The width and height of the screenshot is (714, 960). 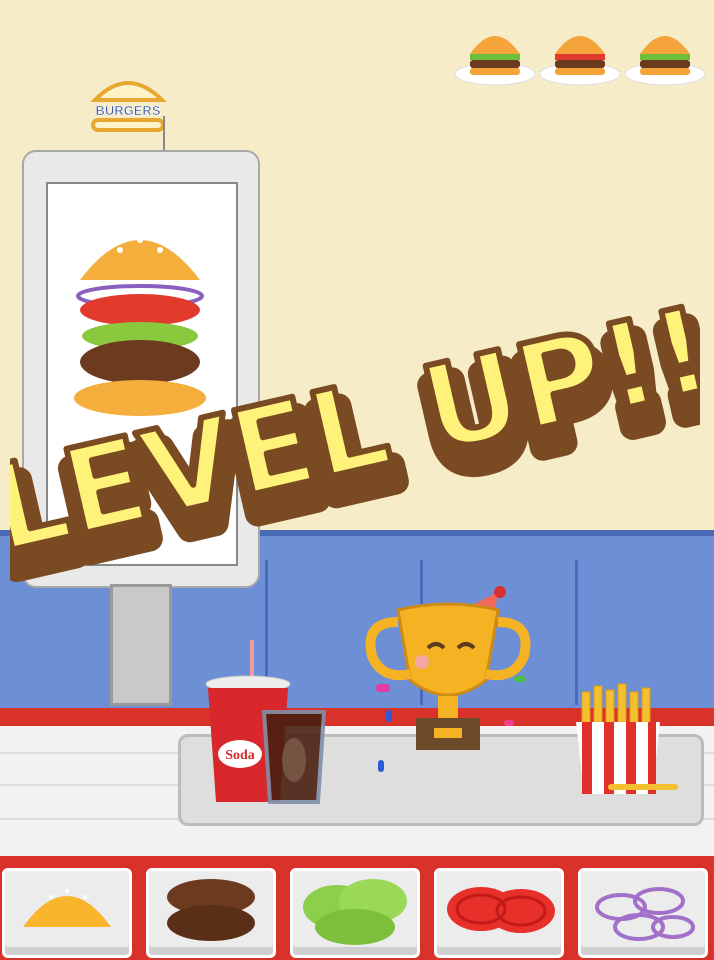 I want to click on patty-icon, so click(x=211, y=913).